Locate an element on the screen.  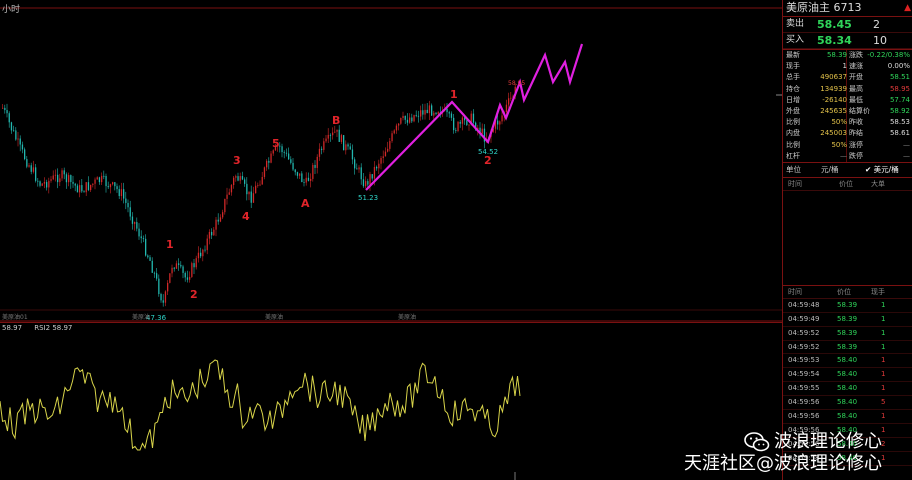
unit-option-yuan: 元/桶 is located at coordinates (830, 170).